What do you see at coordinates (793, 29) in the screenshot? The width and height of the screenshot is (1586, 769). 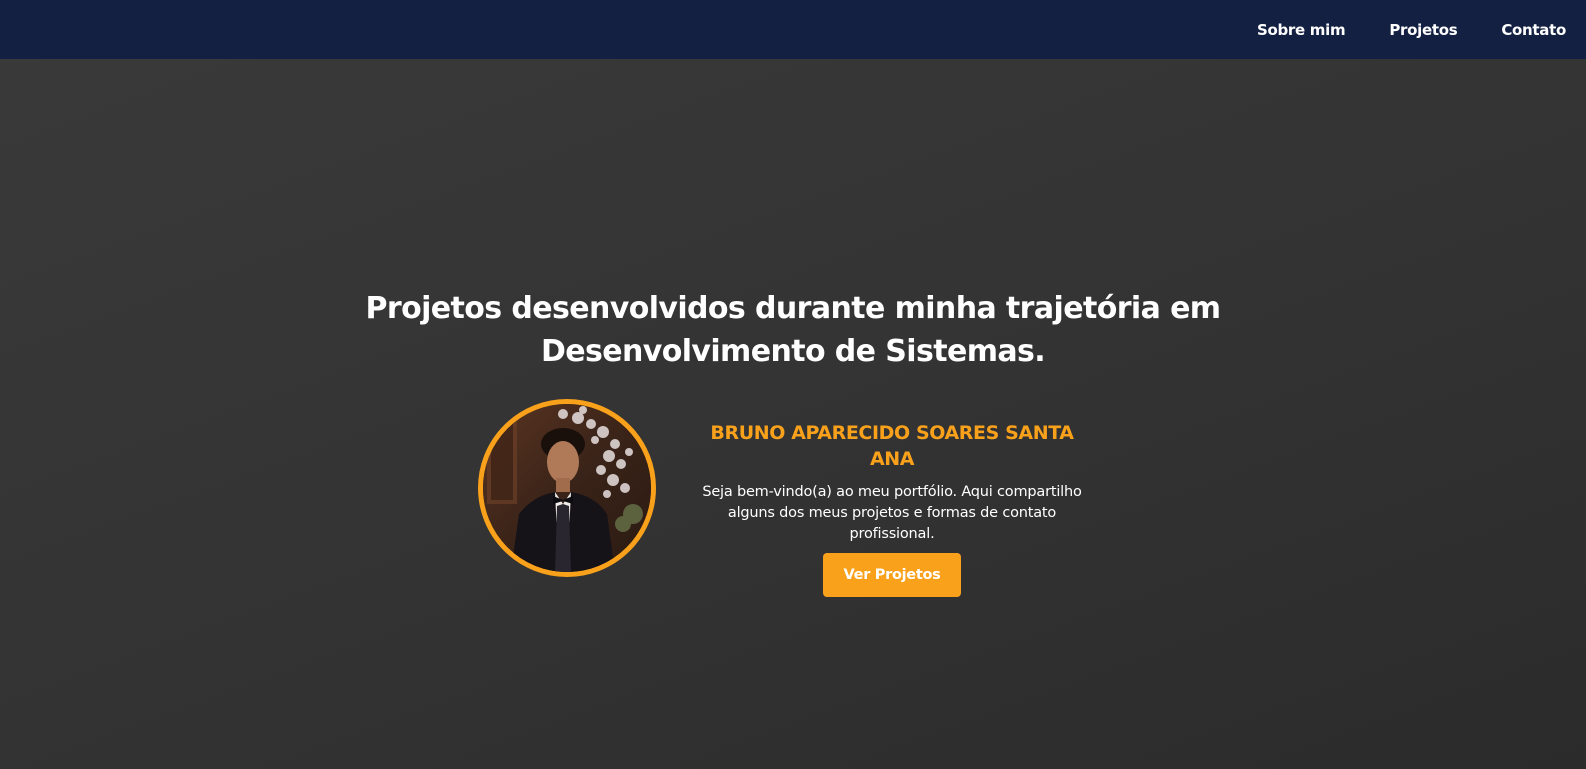 I see `top-navbar: Sobre mim Projetos Contato` at bounding box center [793, 29].